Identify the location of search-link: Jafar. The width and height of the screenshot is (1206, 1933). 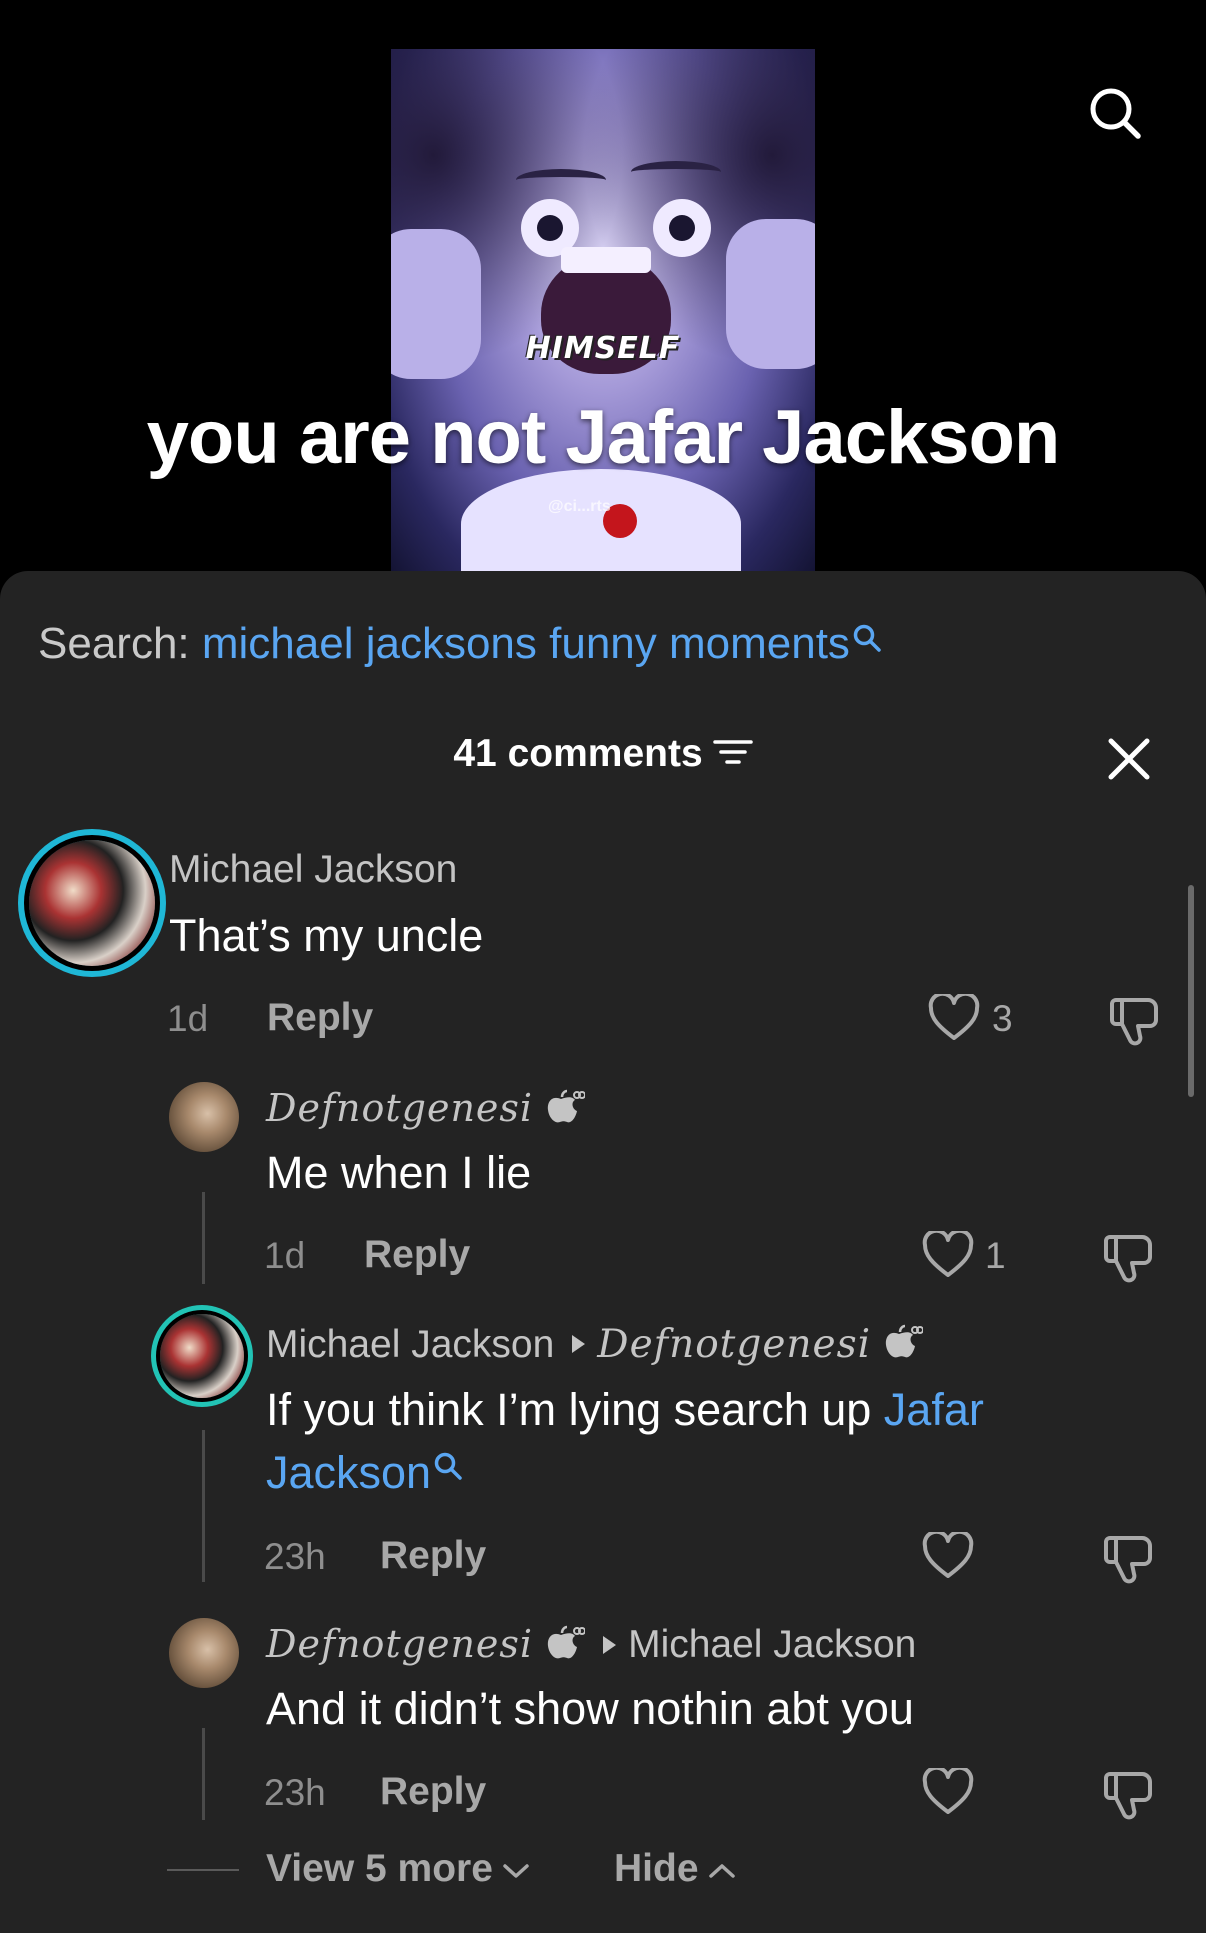
(934, 1409).